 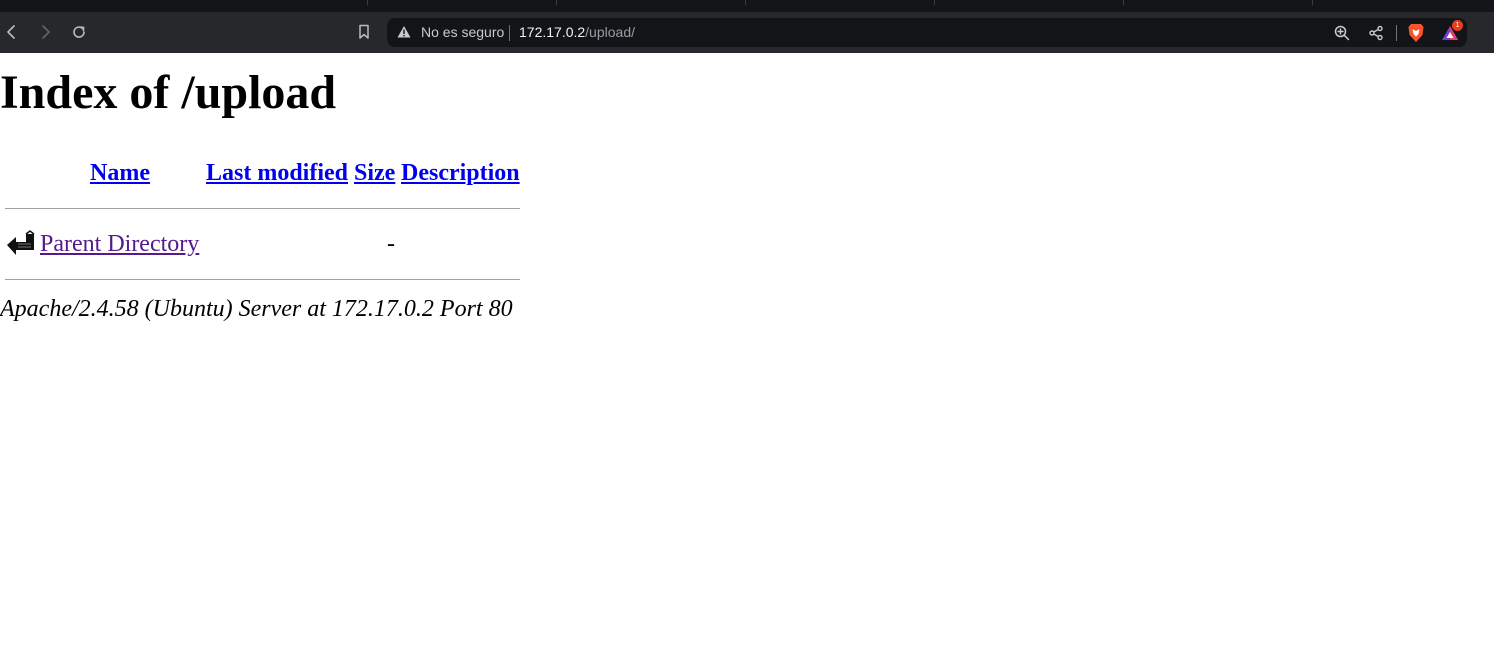 What do you see at coordinates (262, 279) in the screenshot?
I see `footer-divider` at bounding box center [262, 279].